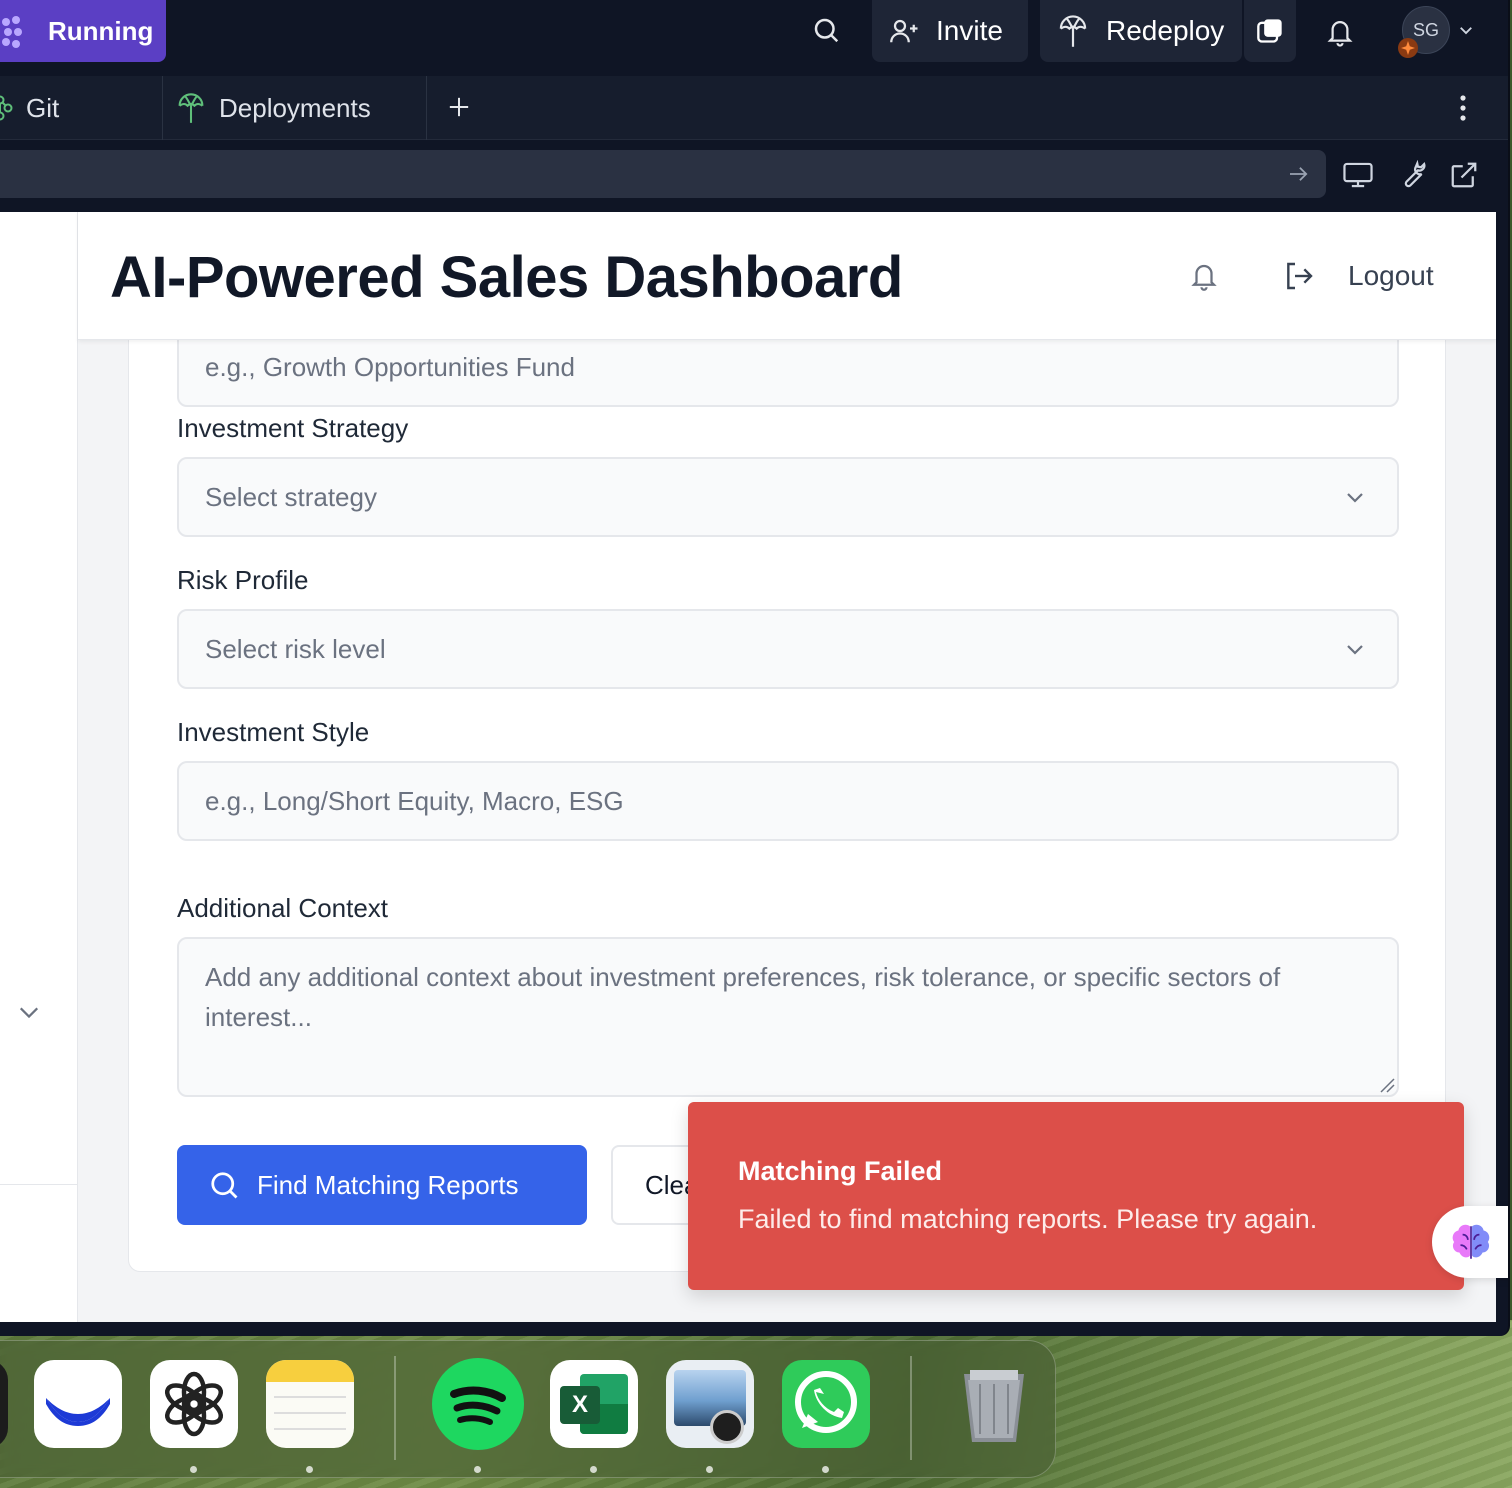 This screenshot has height=1488, width=1512. I want to click on invite-button: Invite, so click(950, 31).